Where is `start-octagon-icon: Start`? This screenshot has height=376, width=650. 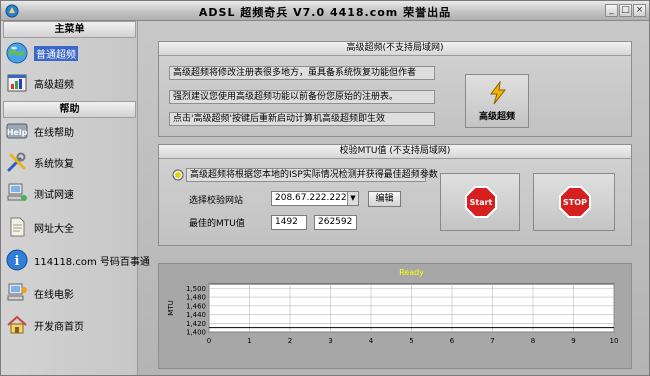 start-octagon-icon: Start is located at coordinates (481, 202).